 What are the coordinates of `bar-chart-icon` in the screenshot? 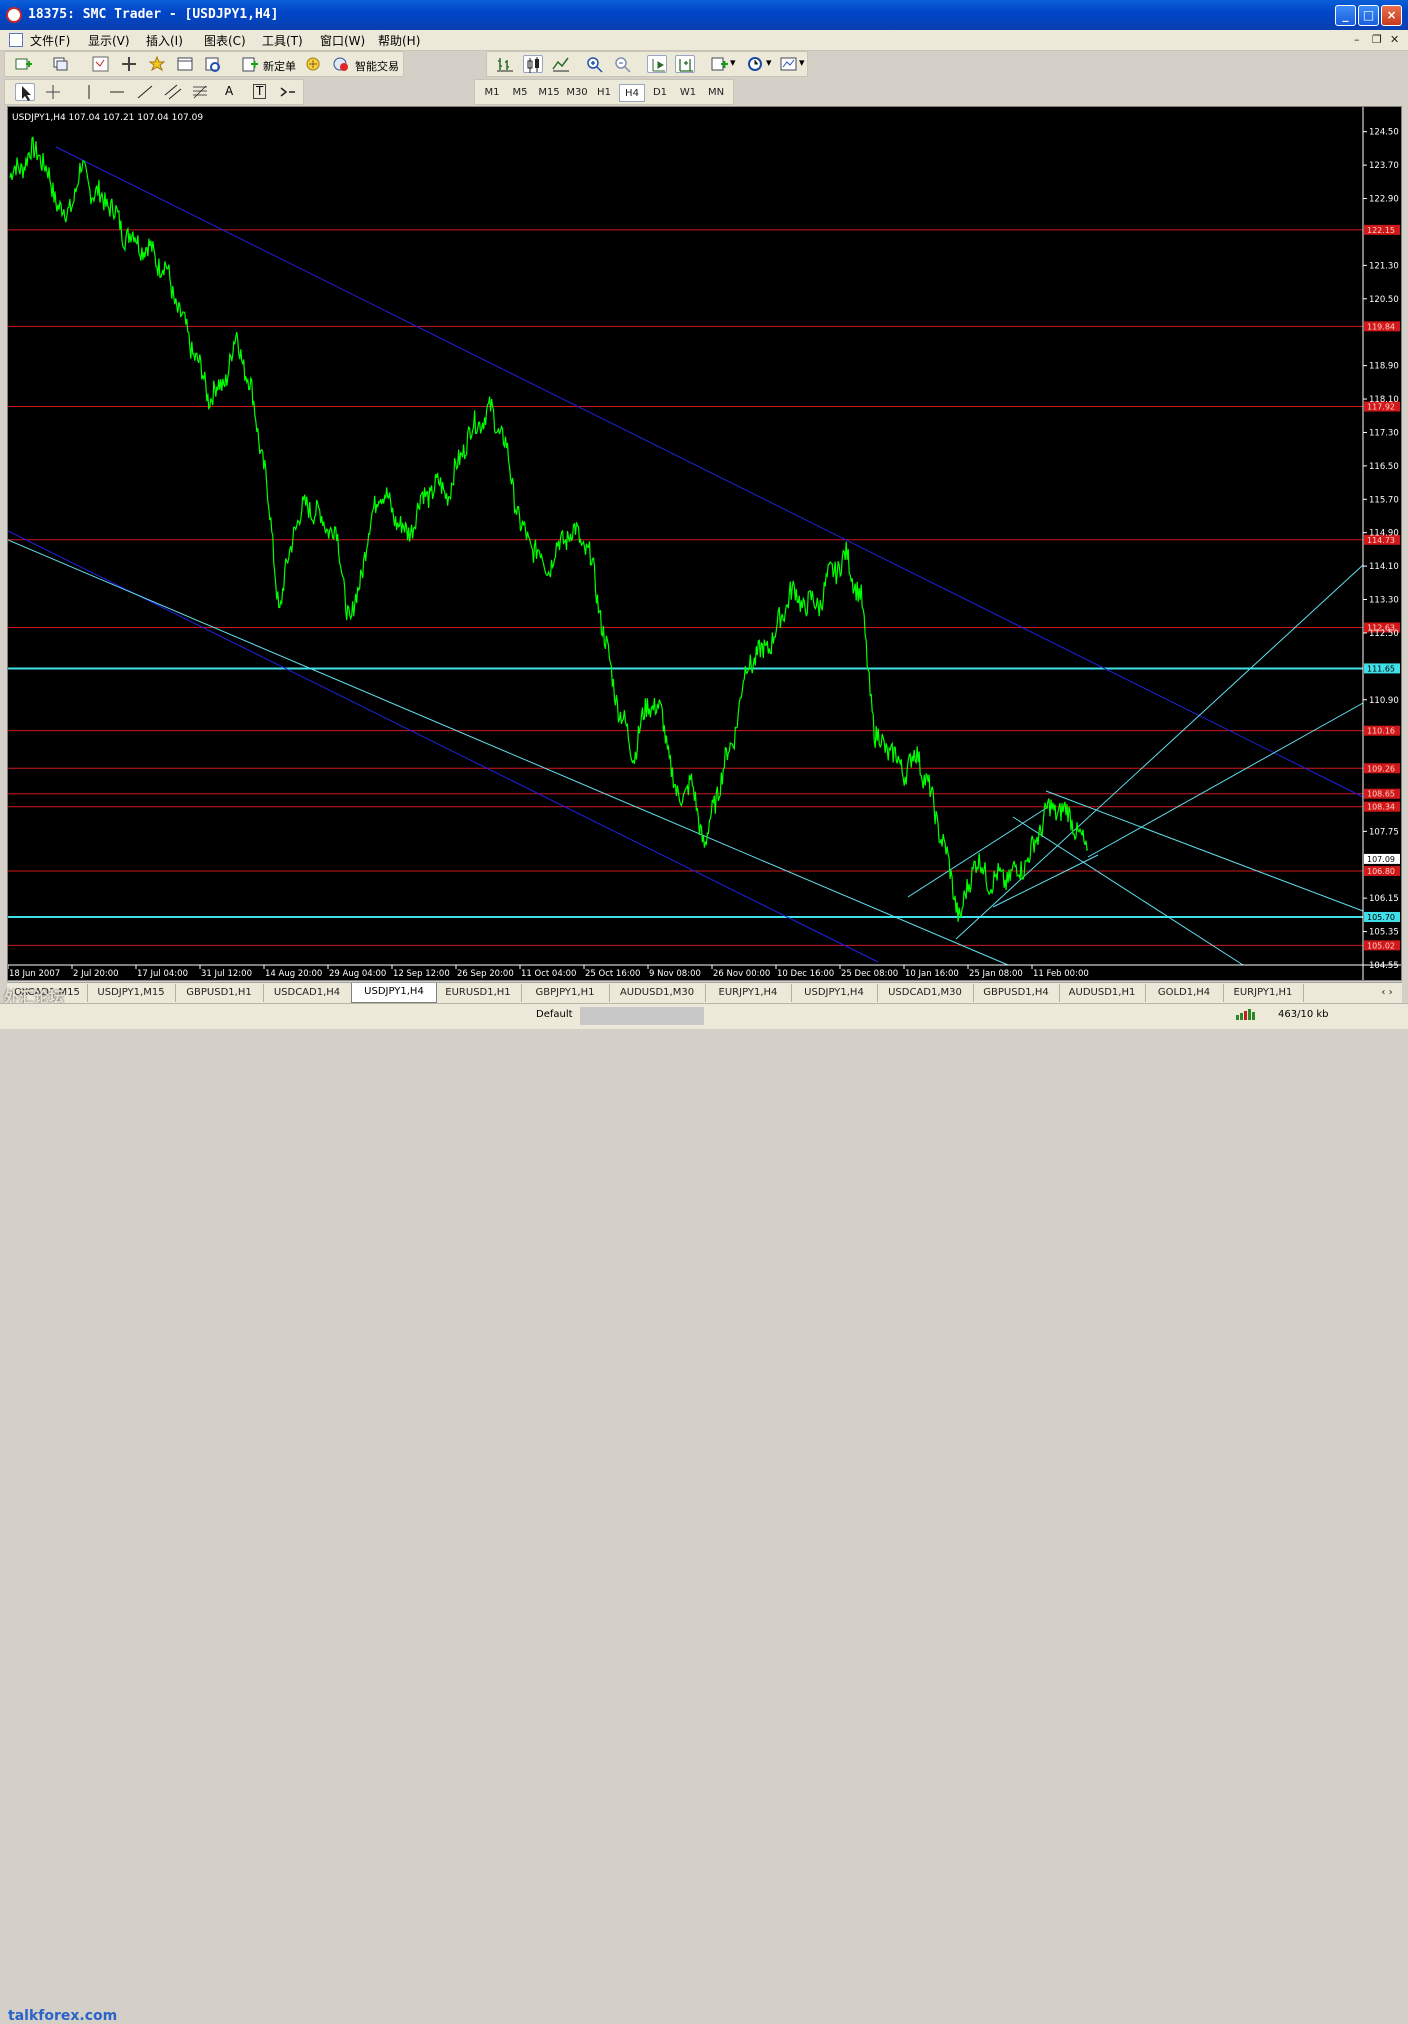 It's located at (505, 64).